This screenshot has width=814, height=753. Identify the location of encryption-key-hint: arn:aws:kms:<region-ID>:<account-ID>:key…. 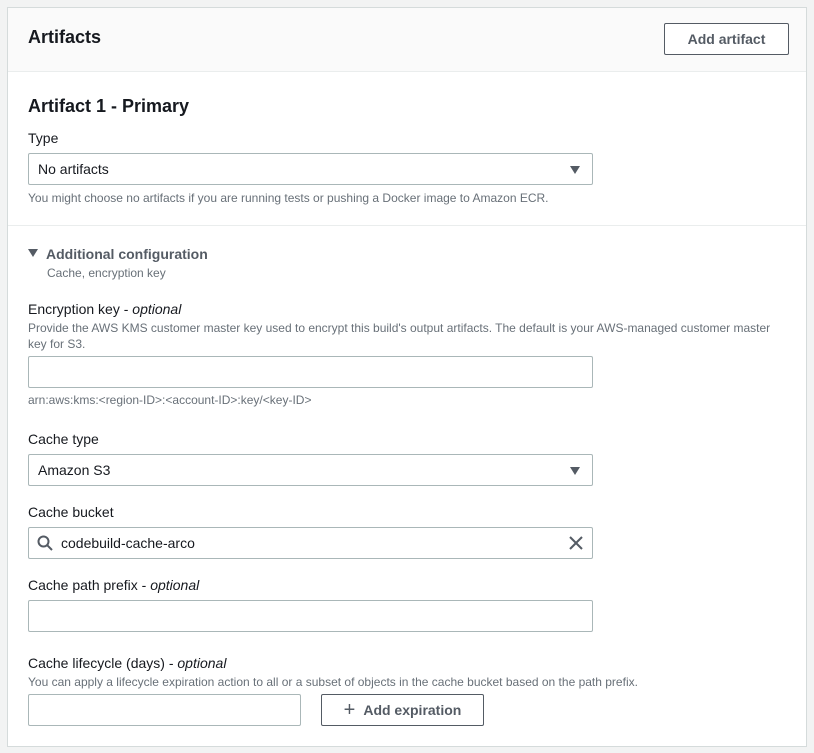
(170, 400).